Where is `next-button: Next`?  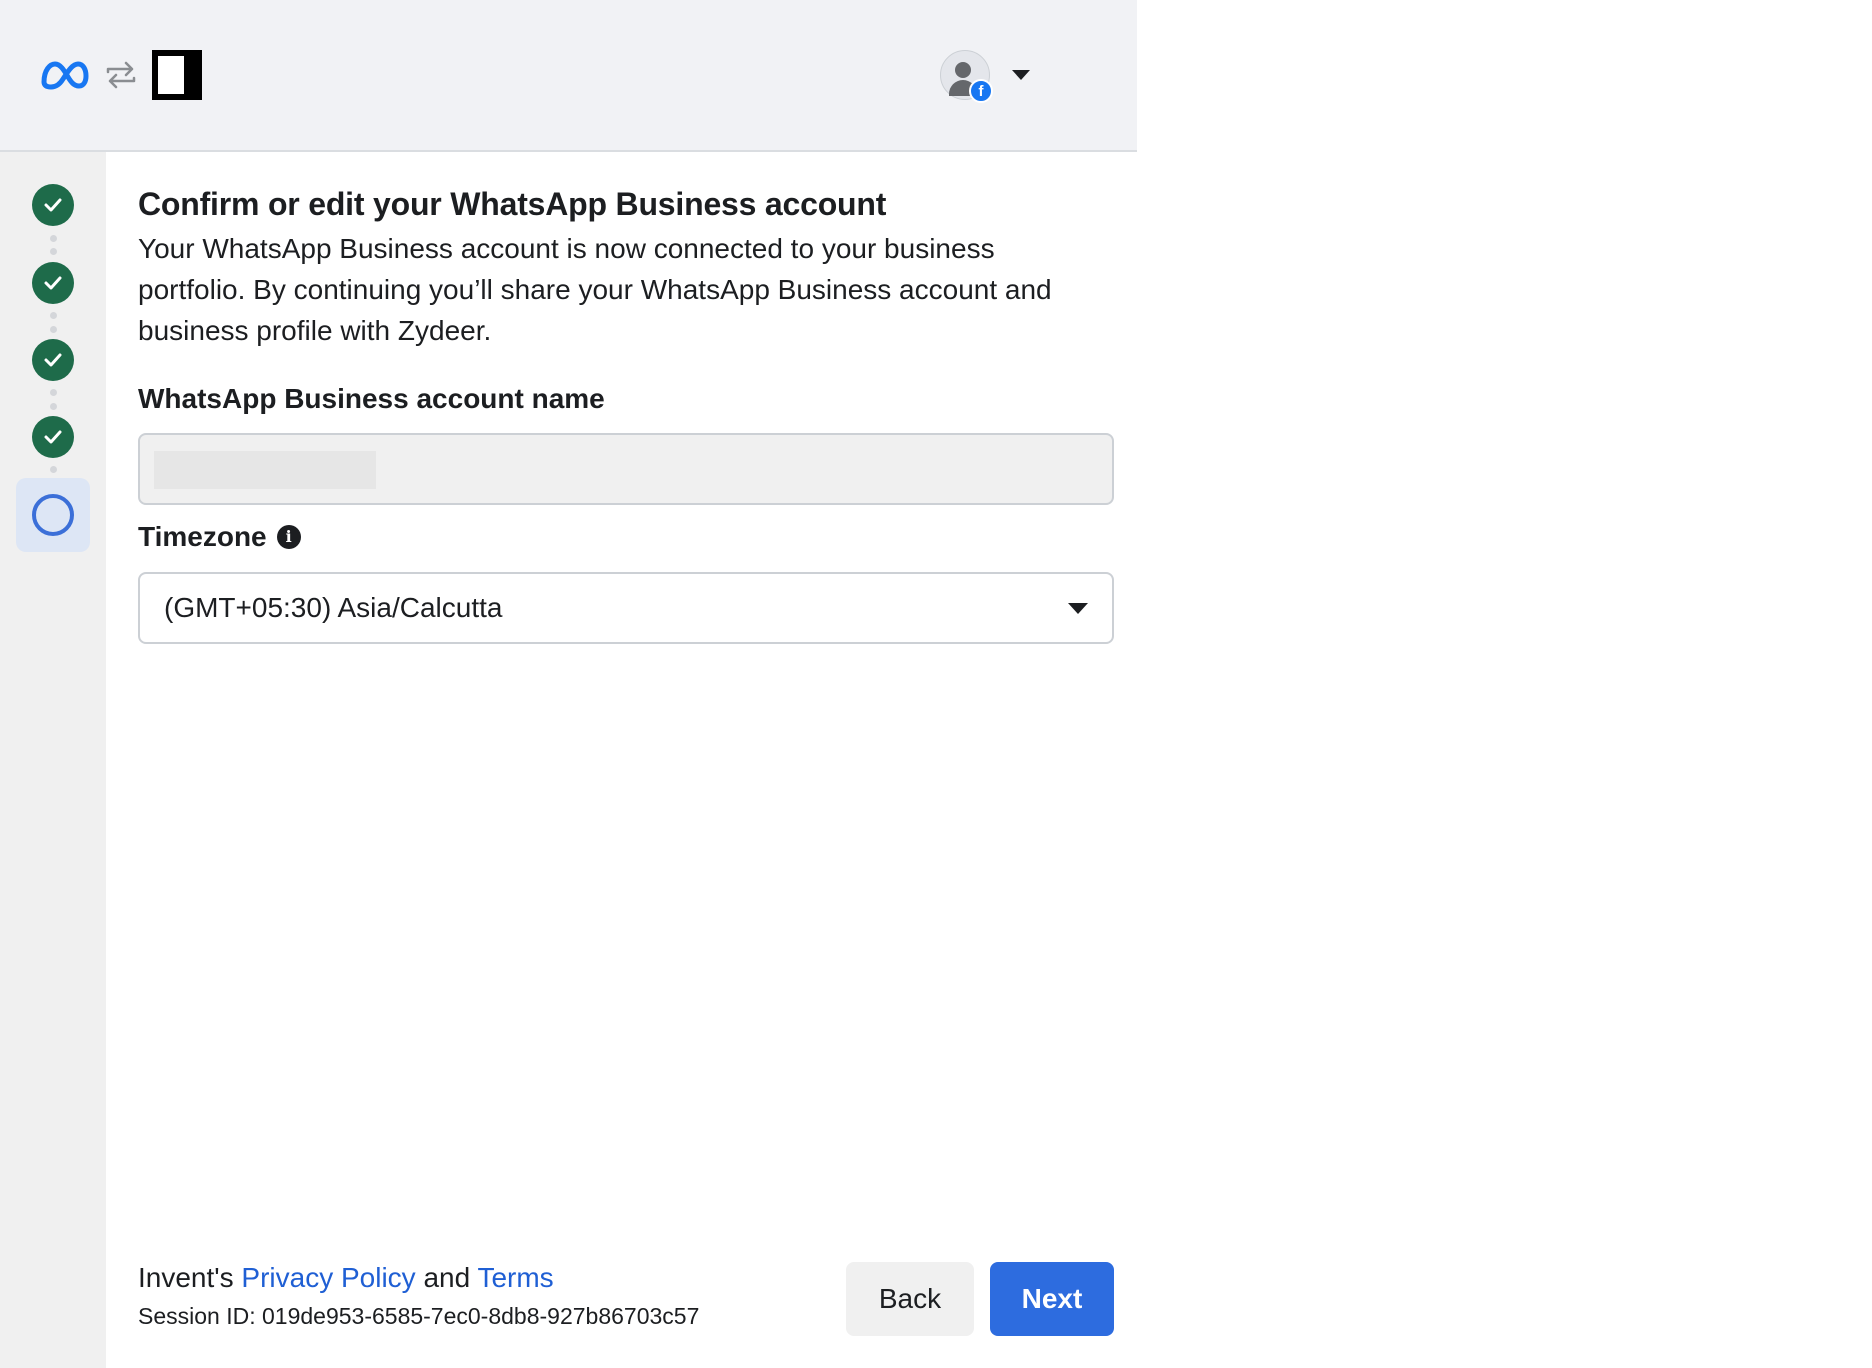
next-button: Next is located at coordinates (1052, 1299).